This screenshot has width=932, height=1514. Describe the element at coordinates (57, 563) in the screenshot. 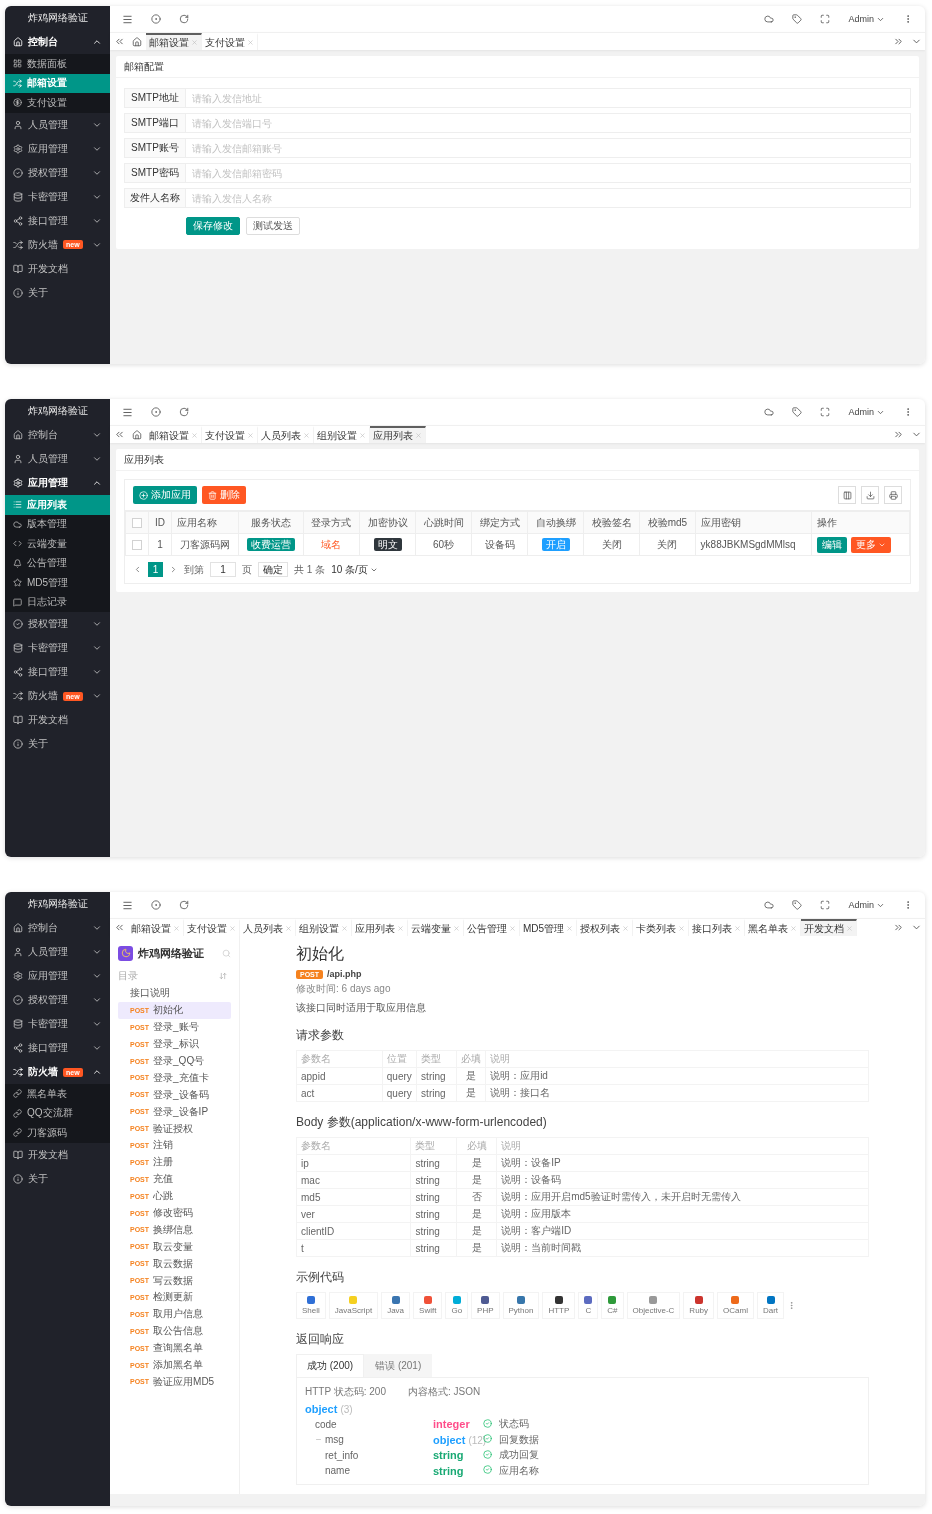

I see `submenu-item: 公告管理` at that location.